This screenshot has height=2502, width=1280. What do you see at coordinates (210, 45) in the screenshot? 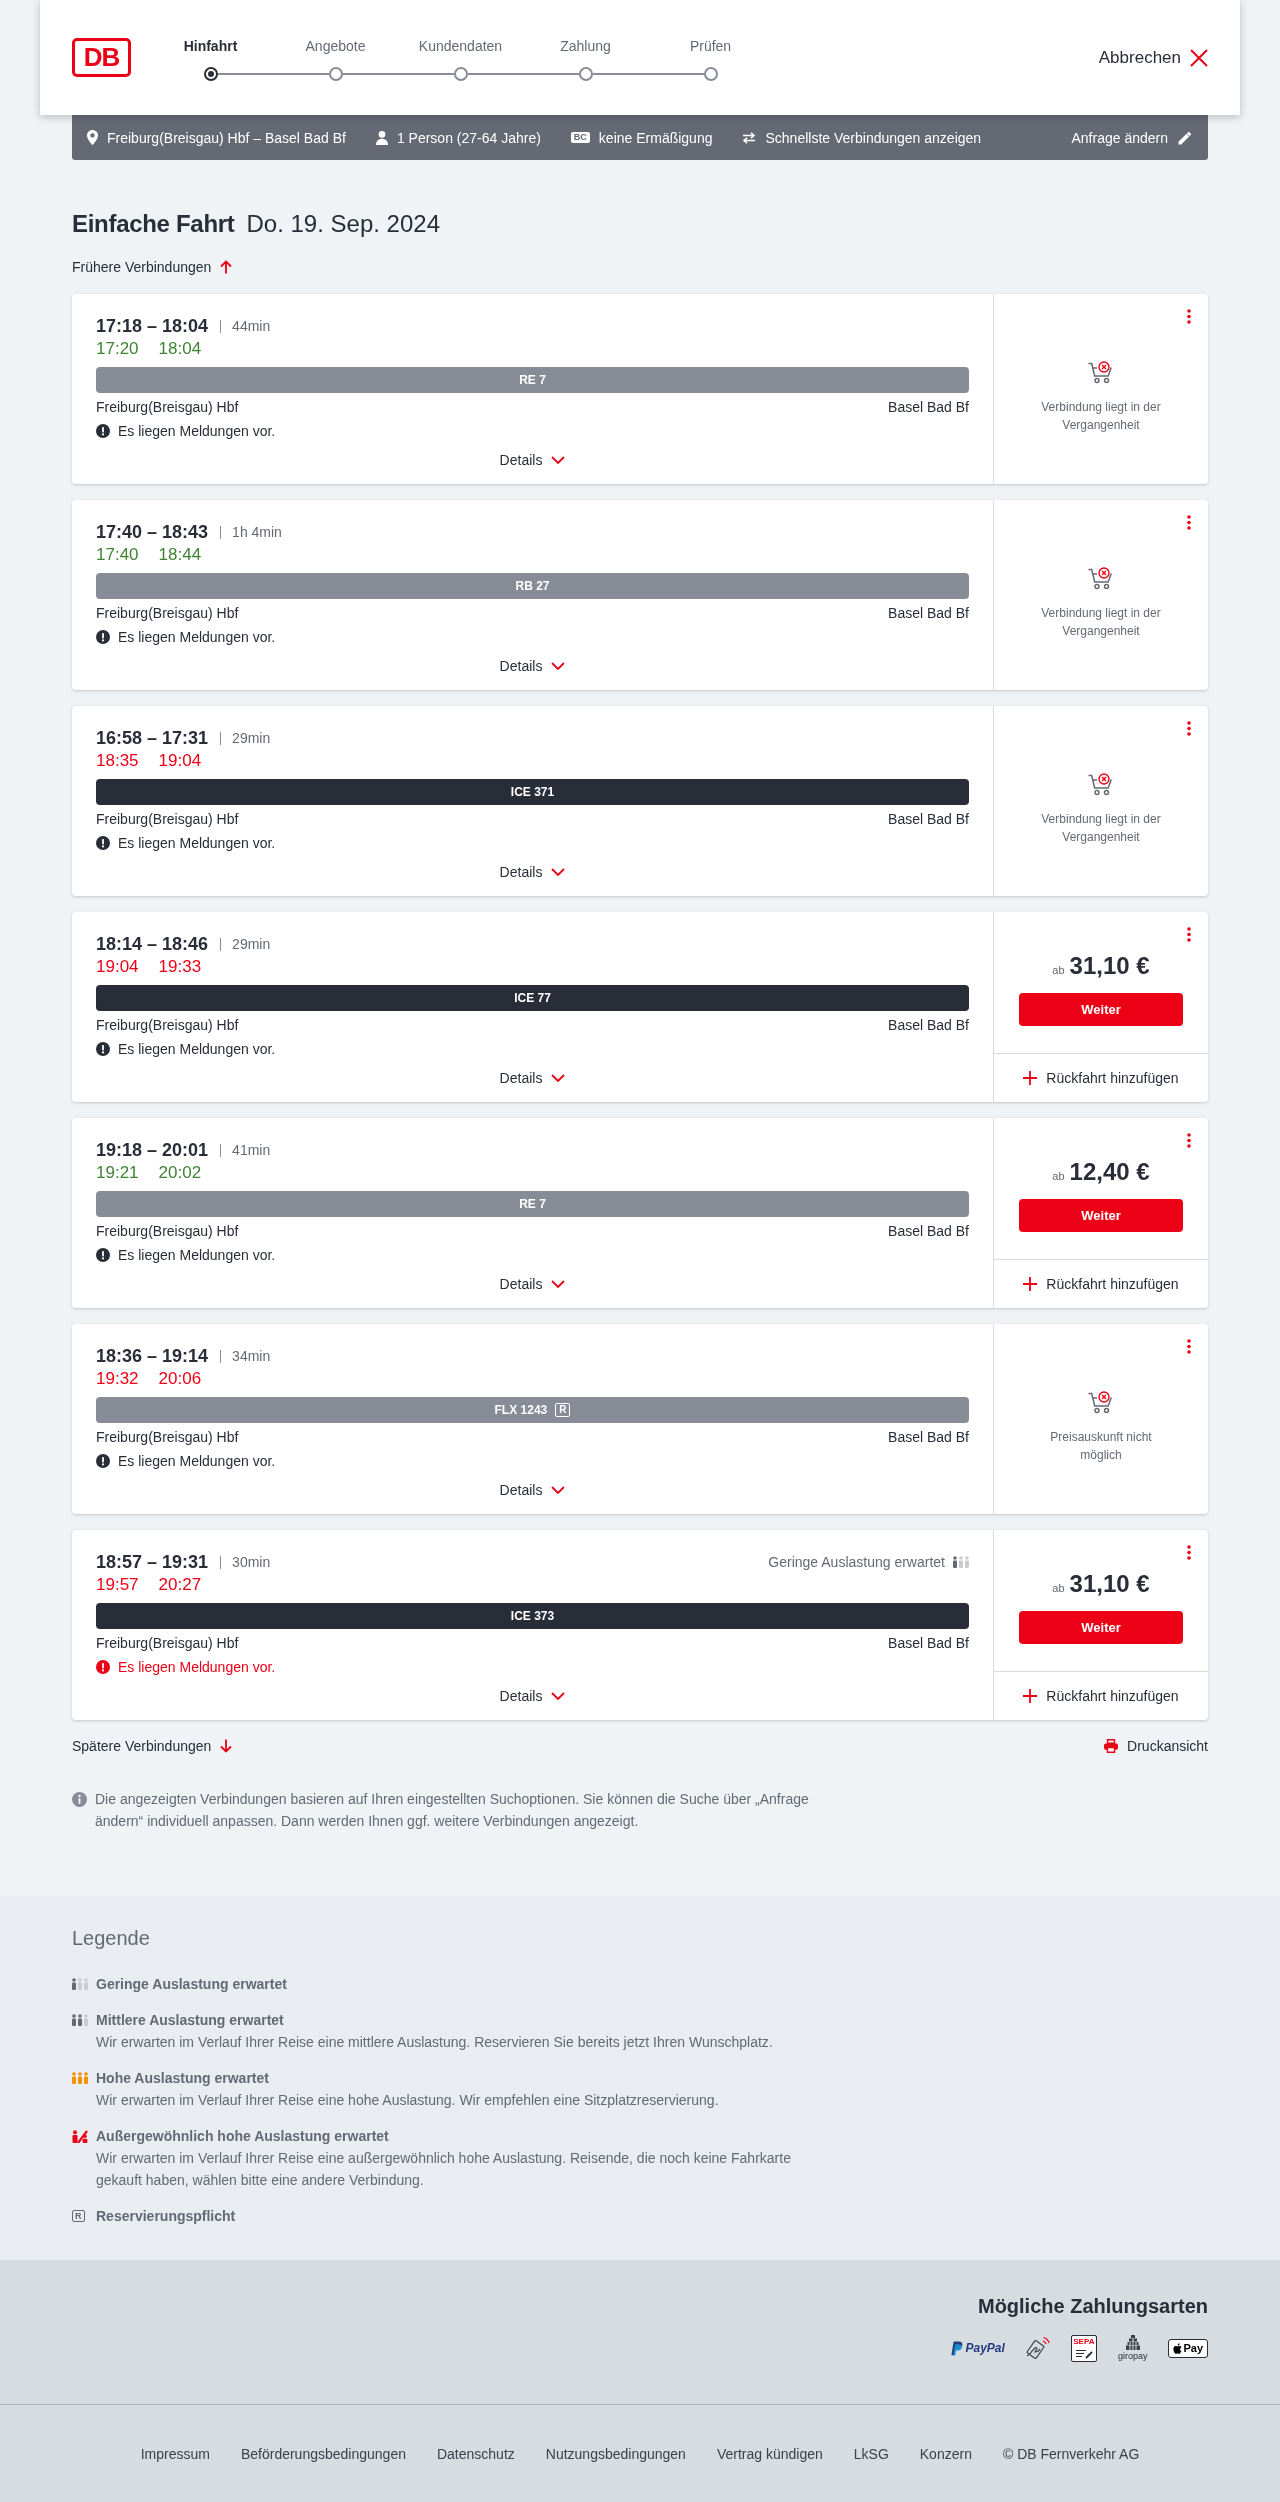
I see `step-label: Hinfahrt` at bounding box center [210, 45].